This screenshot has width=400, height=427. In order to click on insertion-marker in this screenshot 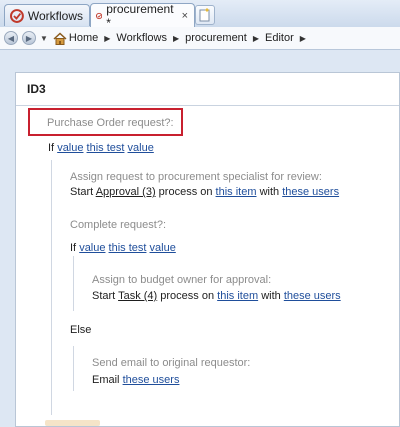, I will do `click(72, 423)`.